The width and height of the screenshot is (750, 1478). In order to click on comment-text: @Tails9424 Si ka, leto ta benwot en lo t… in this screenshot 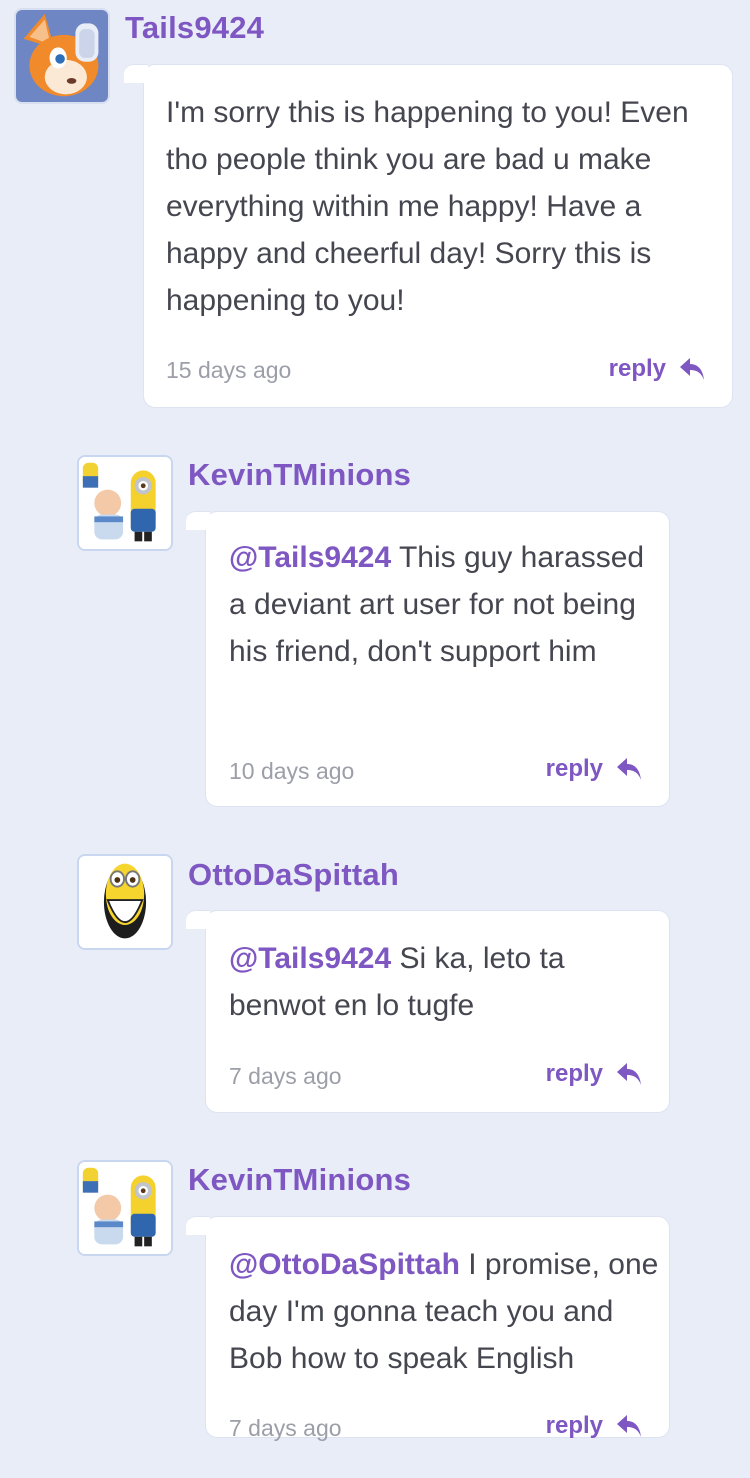, I will do `click(439, 982)`.